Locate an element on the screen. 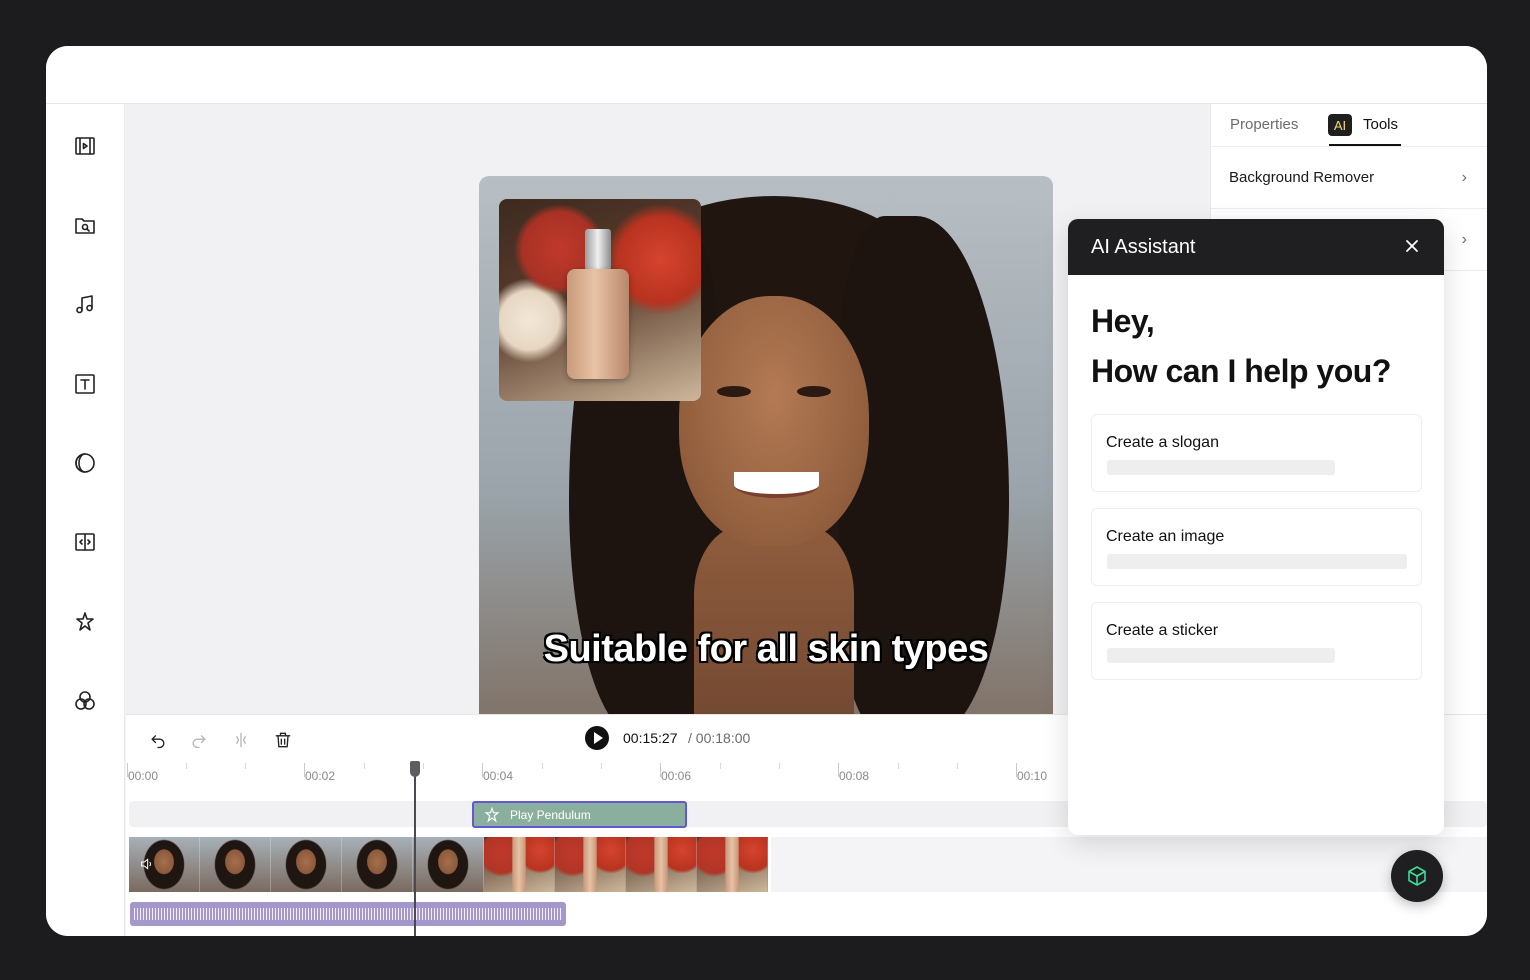 The image size is (1530, 980). greeting-line-1: Hey, is located at coordinates (1123, 321).